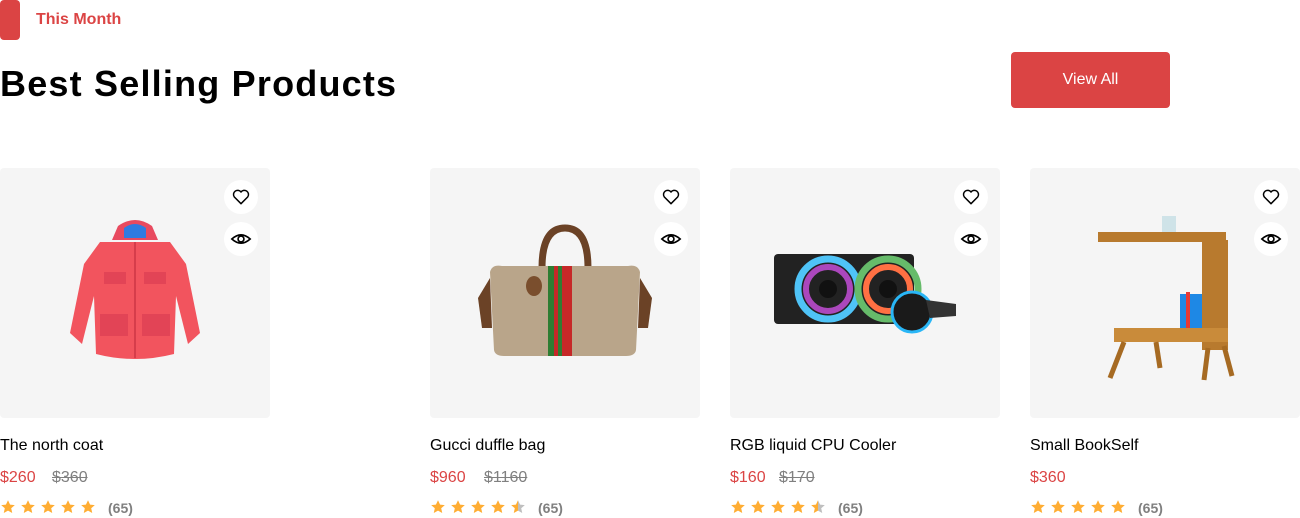 This screenshot has width=1300, height=518. I want to click on product-price: $360, so click(1048, 477).